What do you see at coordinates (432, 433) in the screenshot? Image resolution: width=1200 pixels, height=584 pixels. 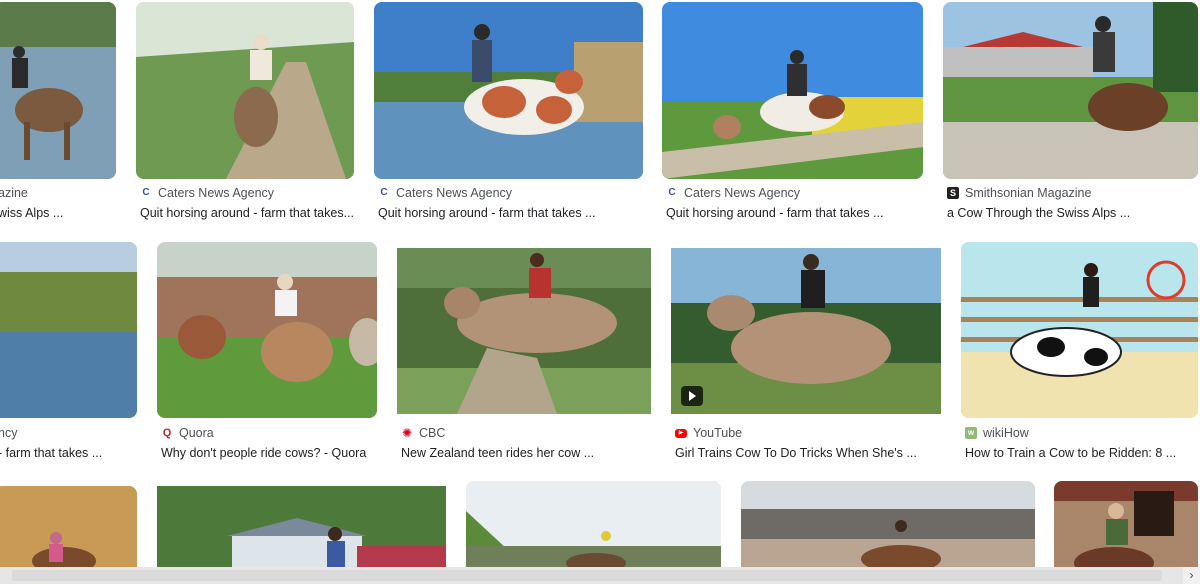 I see `result-source-label: CBC` at bounding box center [432, 433].